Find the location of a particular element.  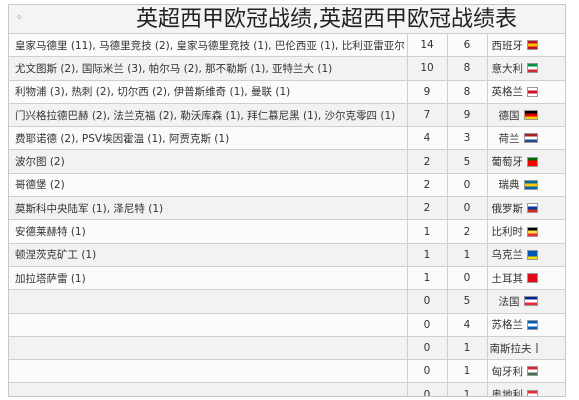

country-name: 南斯拉夫 is located at coordinates (510, 348).